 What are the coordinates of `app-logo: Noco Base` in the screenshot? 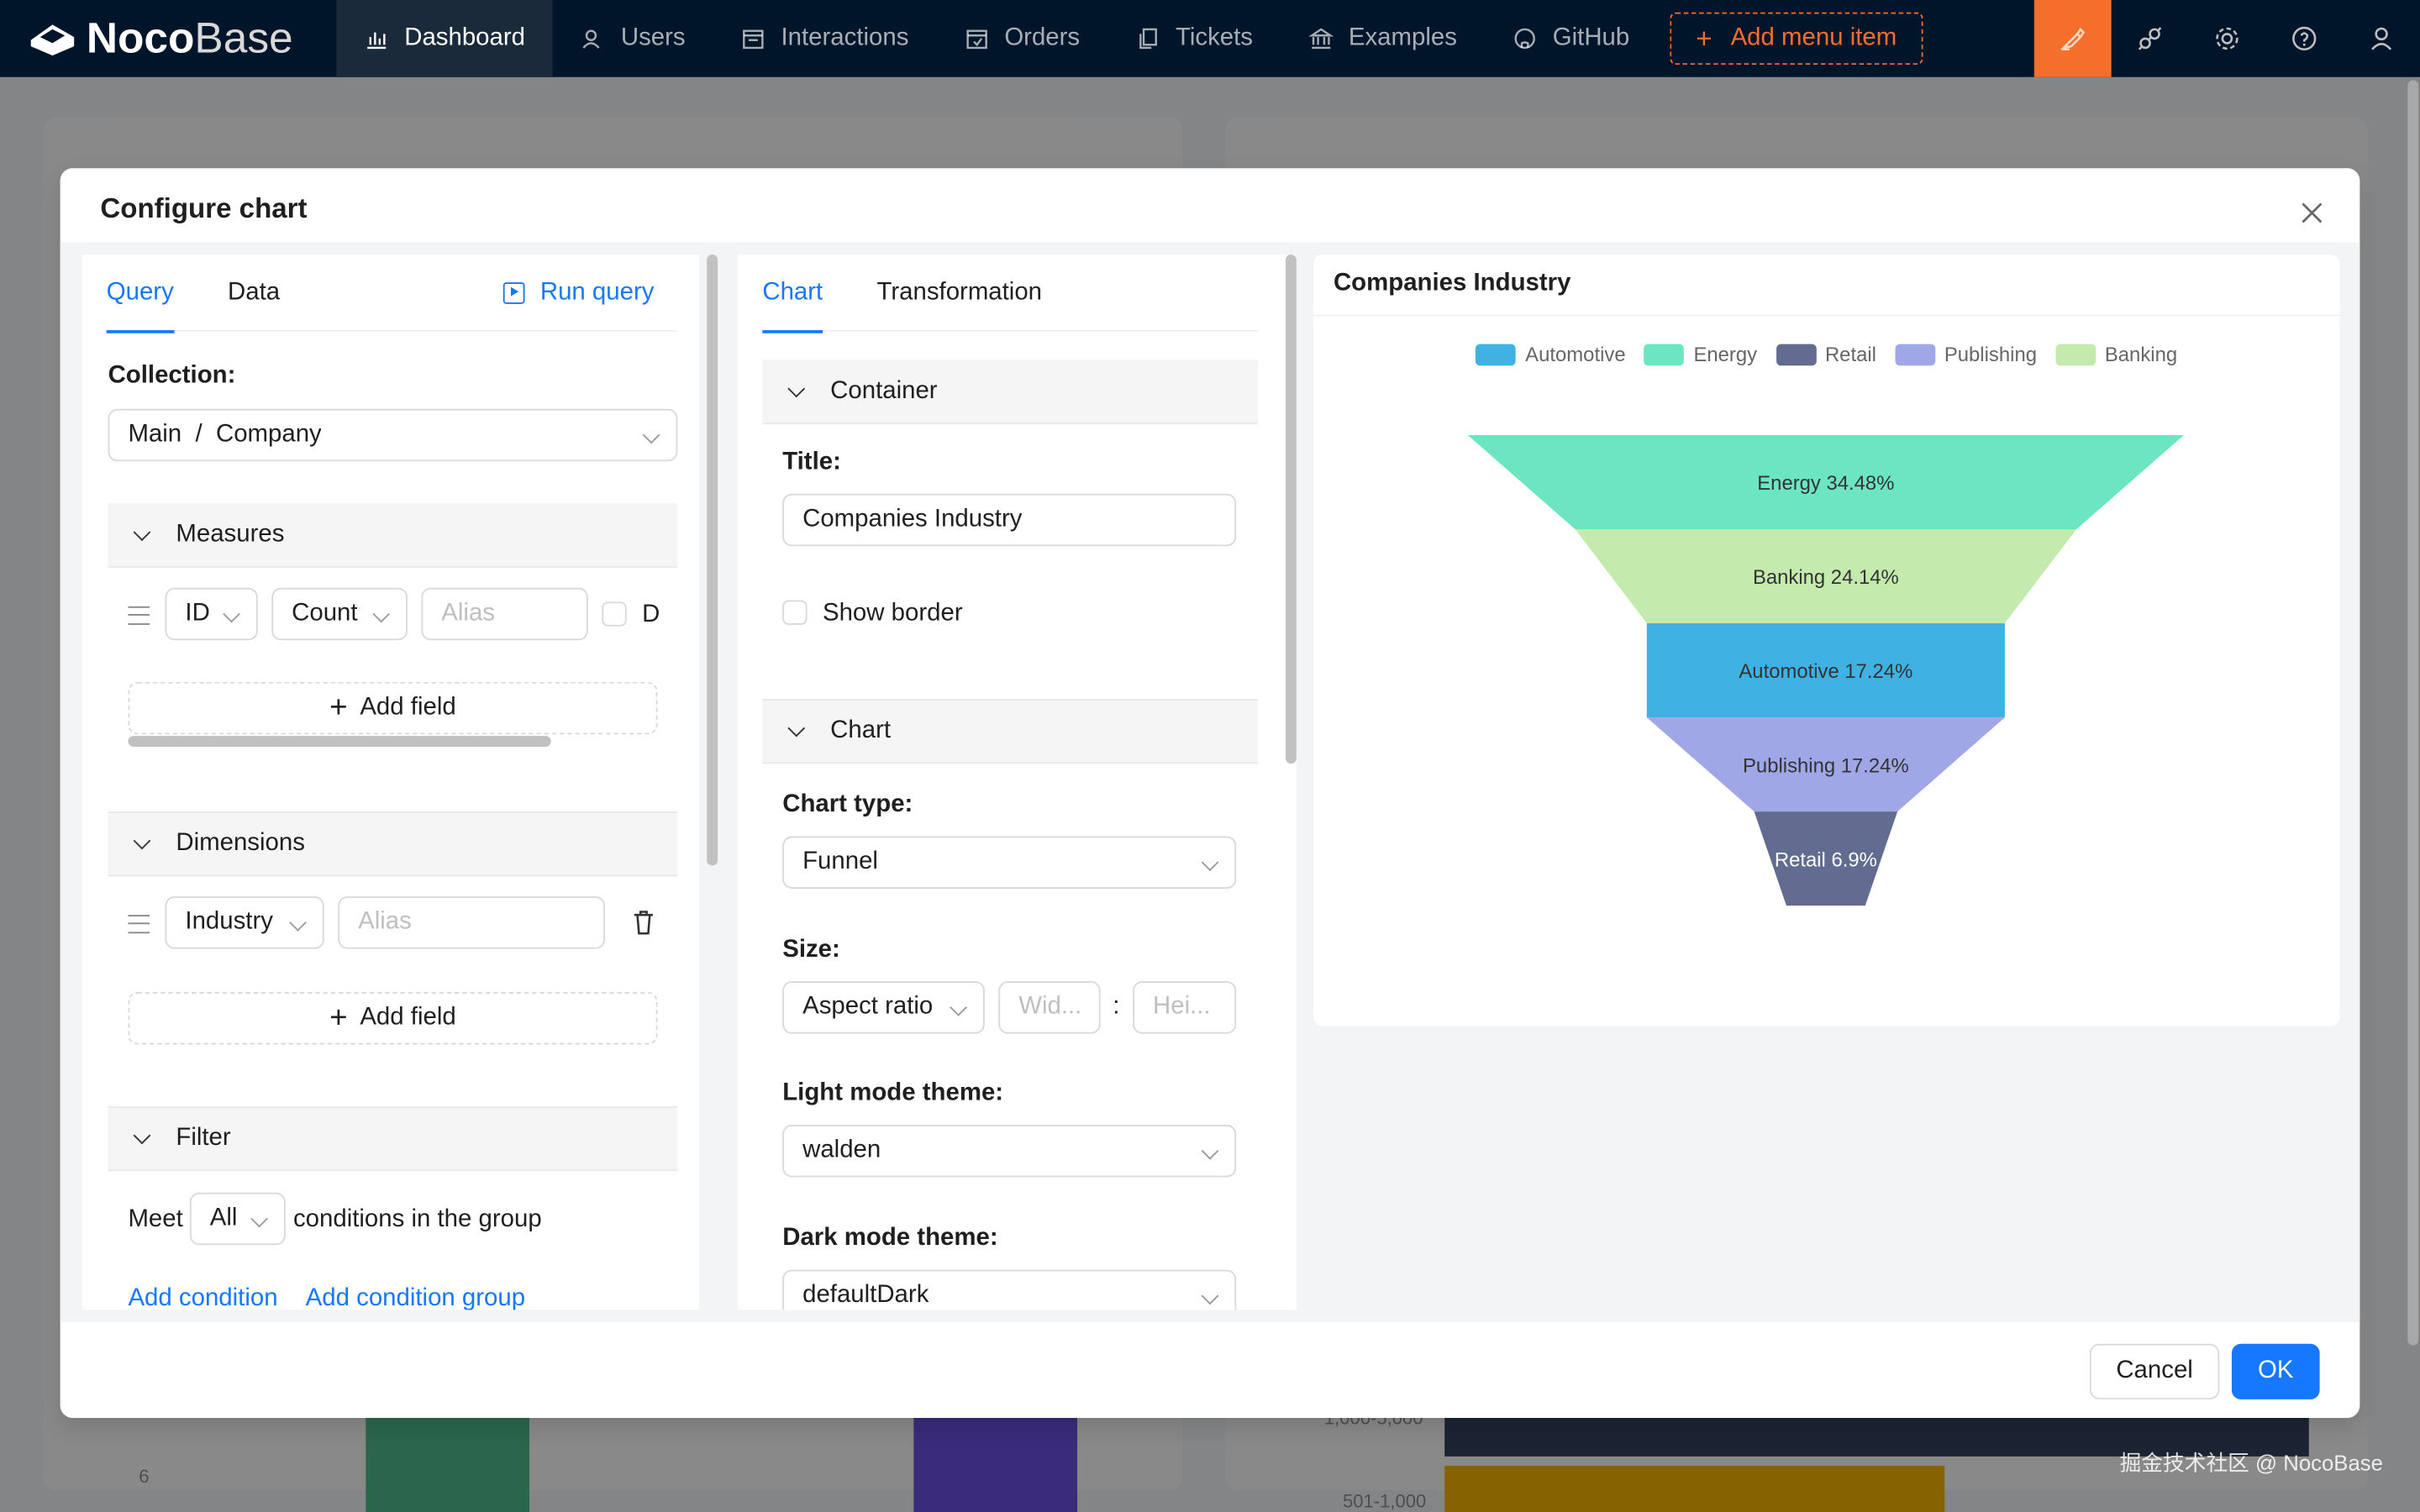 It's located at (168, 38).